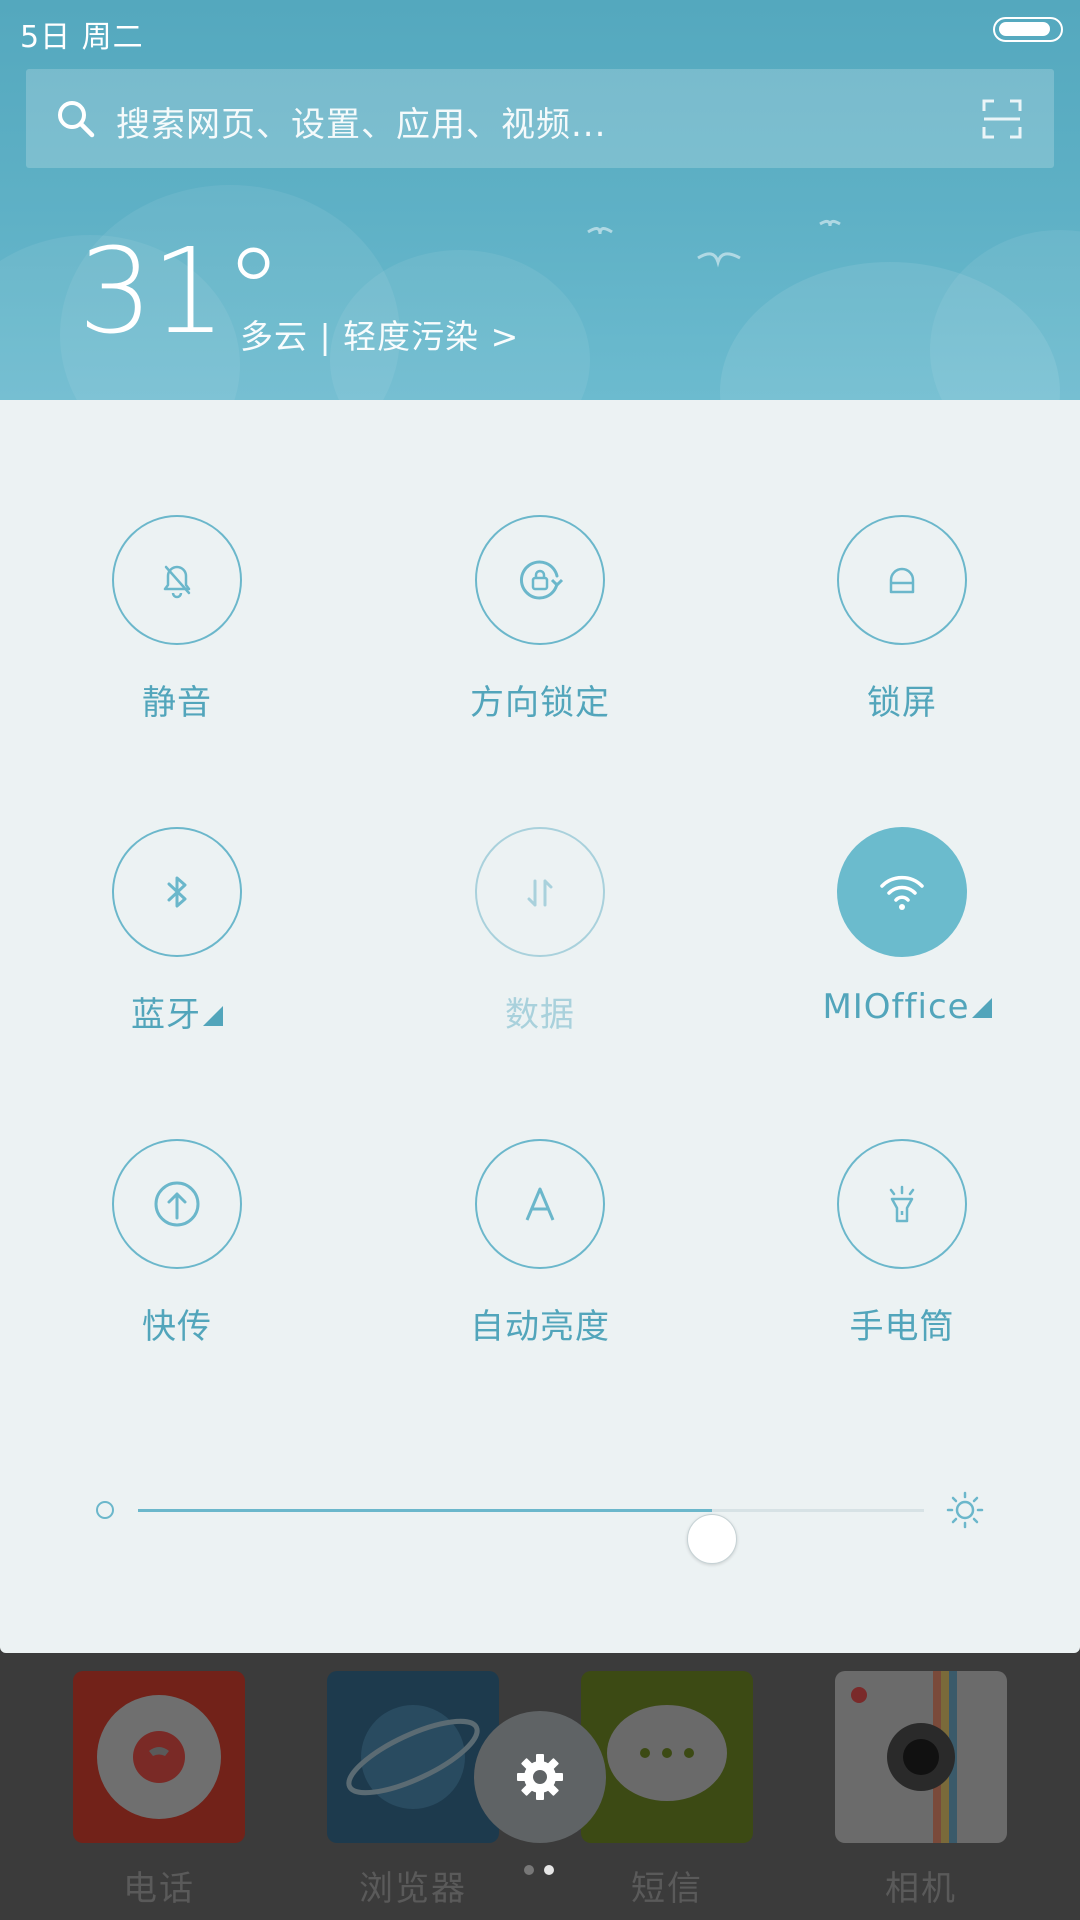 This screenshot has height=1920, width=1080. I want to click on brightness-high-icon, so click(965, 1510).